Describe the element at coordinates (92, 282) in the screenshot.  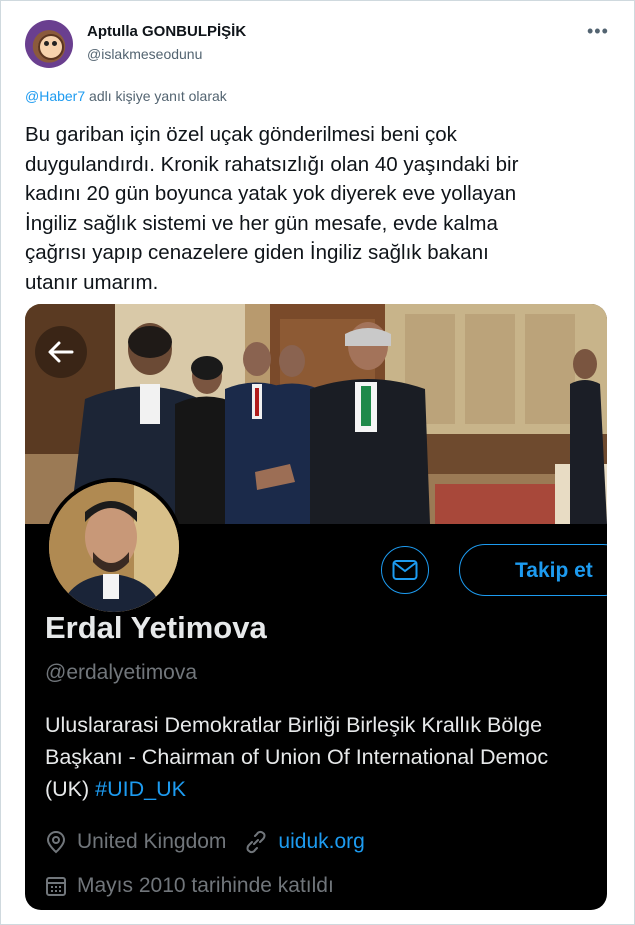
I see `tweet-text-line: utanır umarım.` at that location.